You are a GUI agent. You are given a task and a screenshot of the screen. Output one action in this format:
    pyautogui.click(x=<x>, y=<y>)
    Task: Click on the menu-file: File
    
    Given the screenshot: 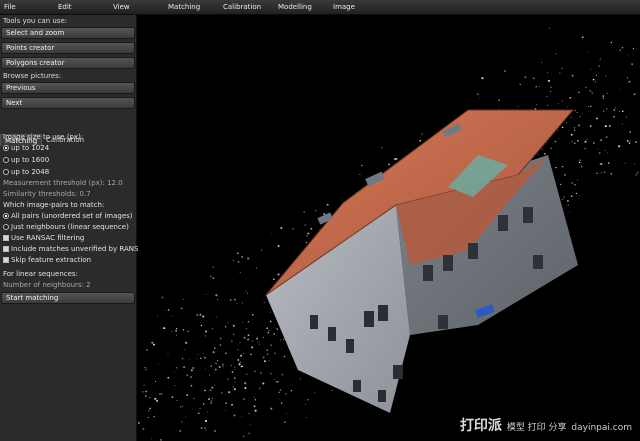 What is the action you would take?
    pyautogui.click(x=10, y=7)
    